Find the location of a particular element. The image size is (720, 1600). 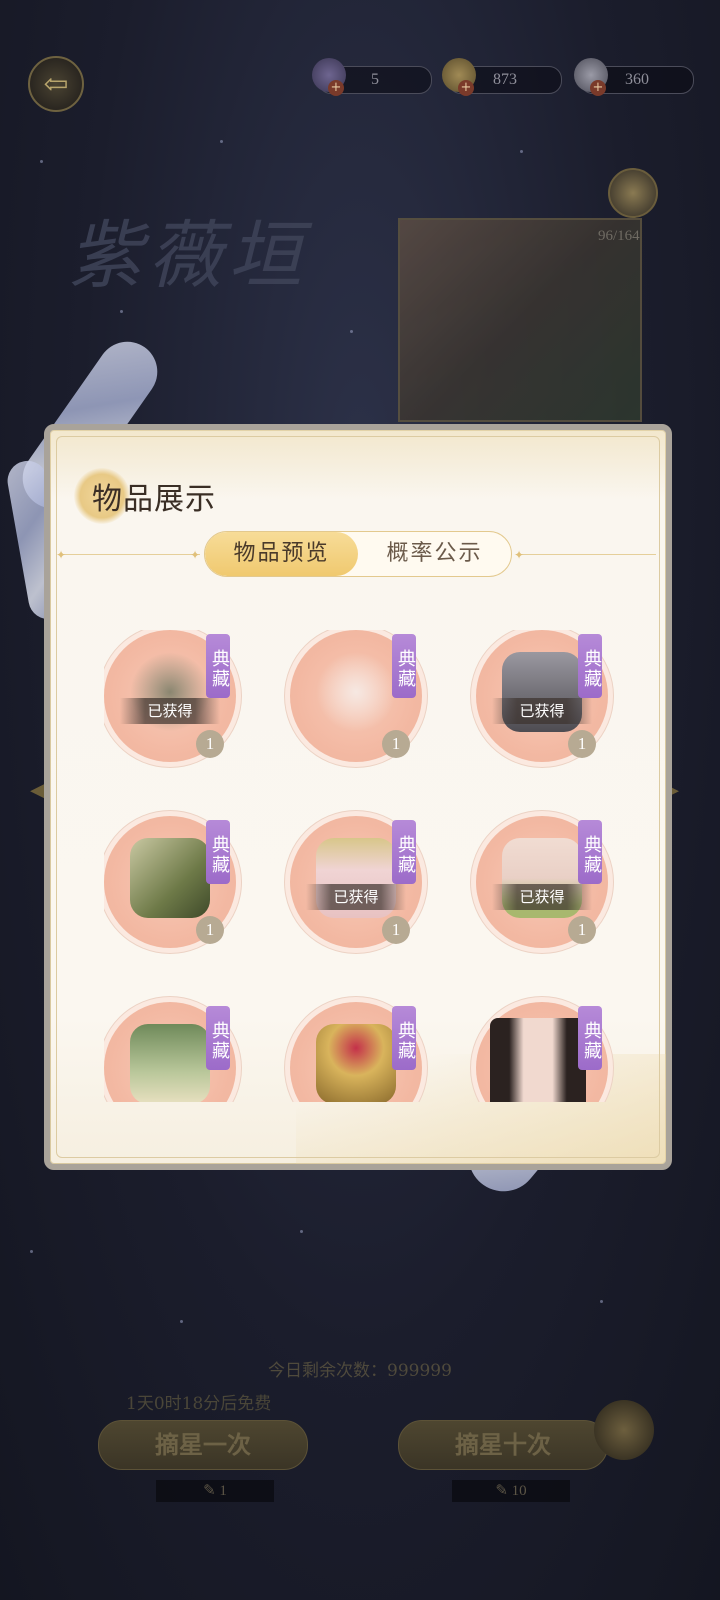

free-timer: 1天0时18分后免费 is located at coordinates (199, 1404).